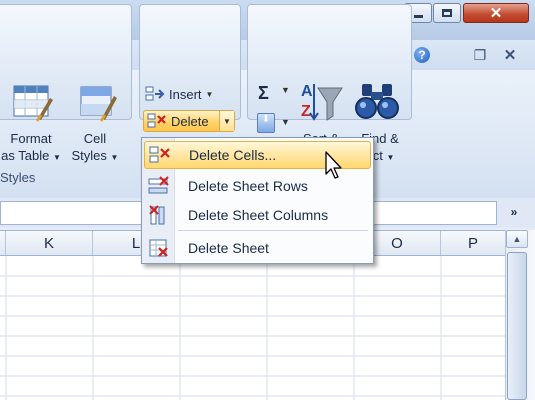 The height and width of the screenshot is (400, 535). What do you see at coordinates (266, 123) in the screenshot?
I see `fill-icon: ⬇` at bounding box center [266, 123].